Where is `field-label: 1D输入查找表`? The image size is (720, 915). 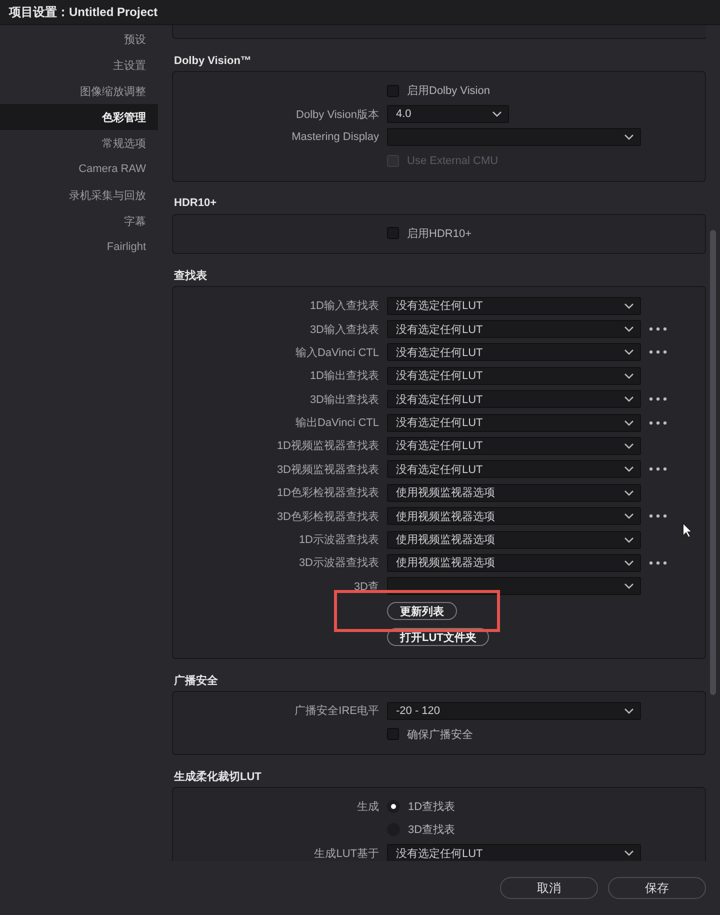
field-label: 1D输入查找表 is located at coordinates (344, 306).